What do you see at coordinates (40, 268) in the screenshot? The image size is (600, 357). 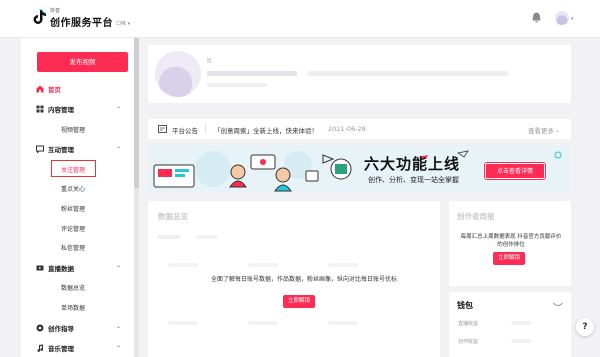 I see `tv-icon` at bounding box center [40, 268].